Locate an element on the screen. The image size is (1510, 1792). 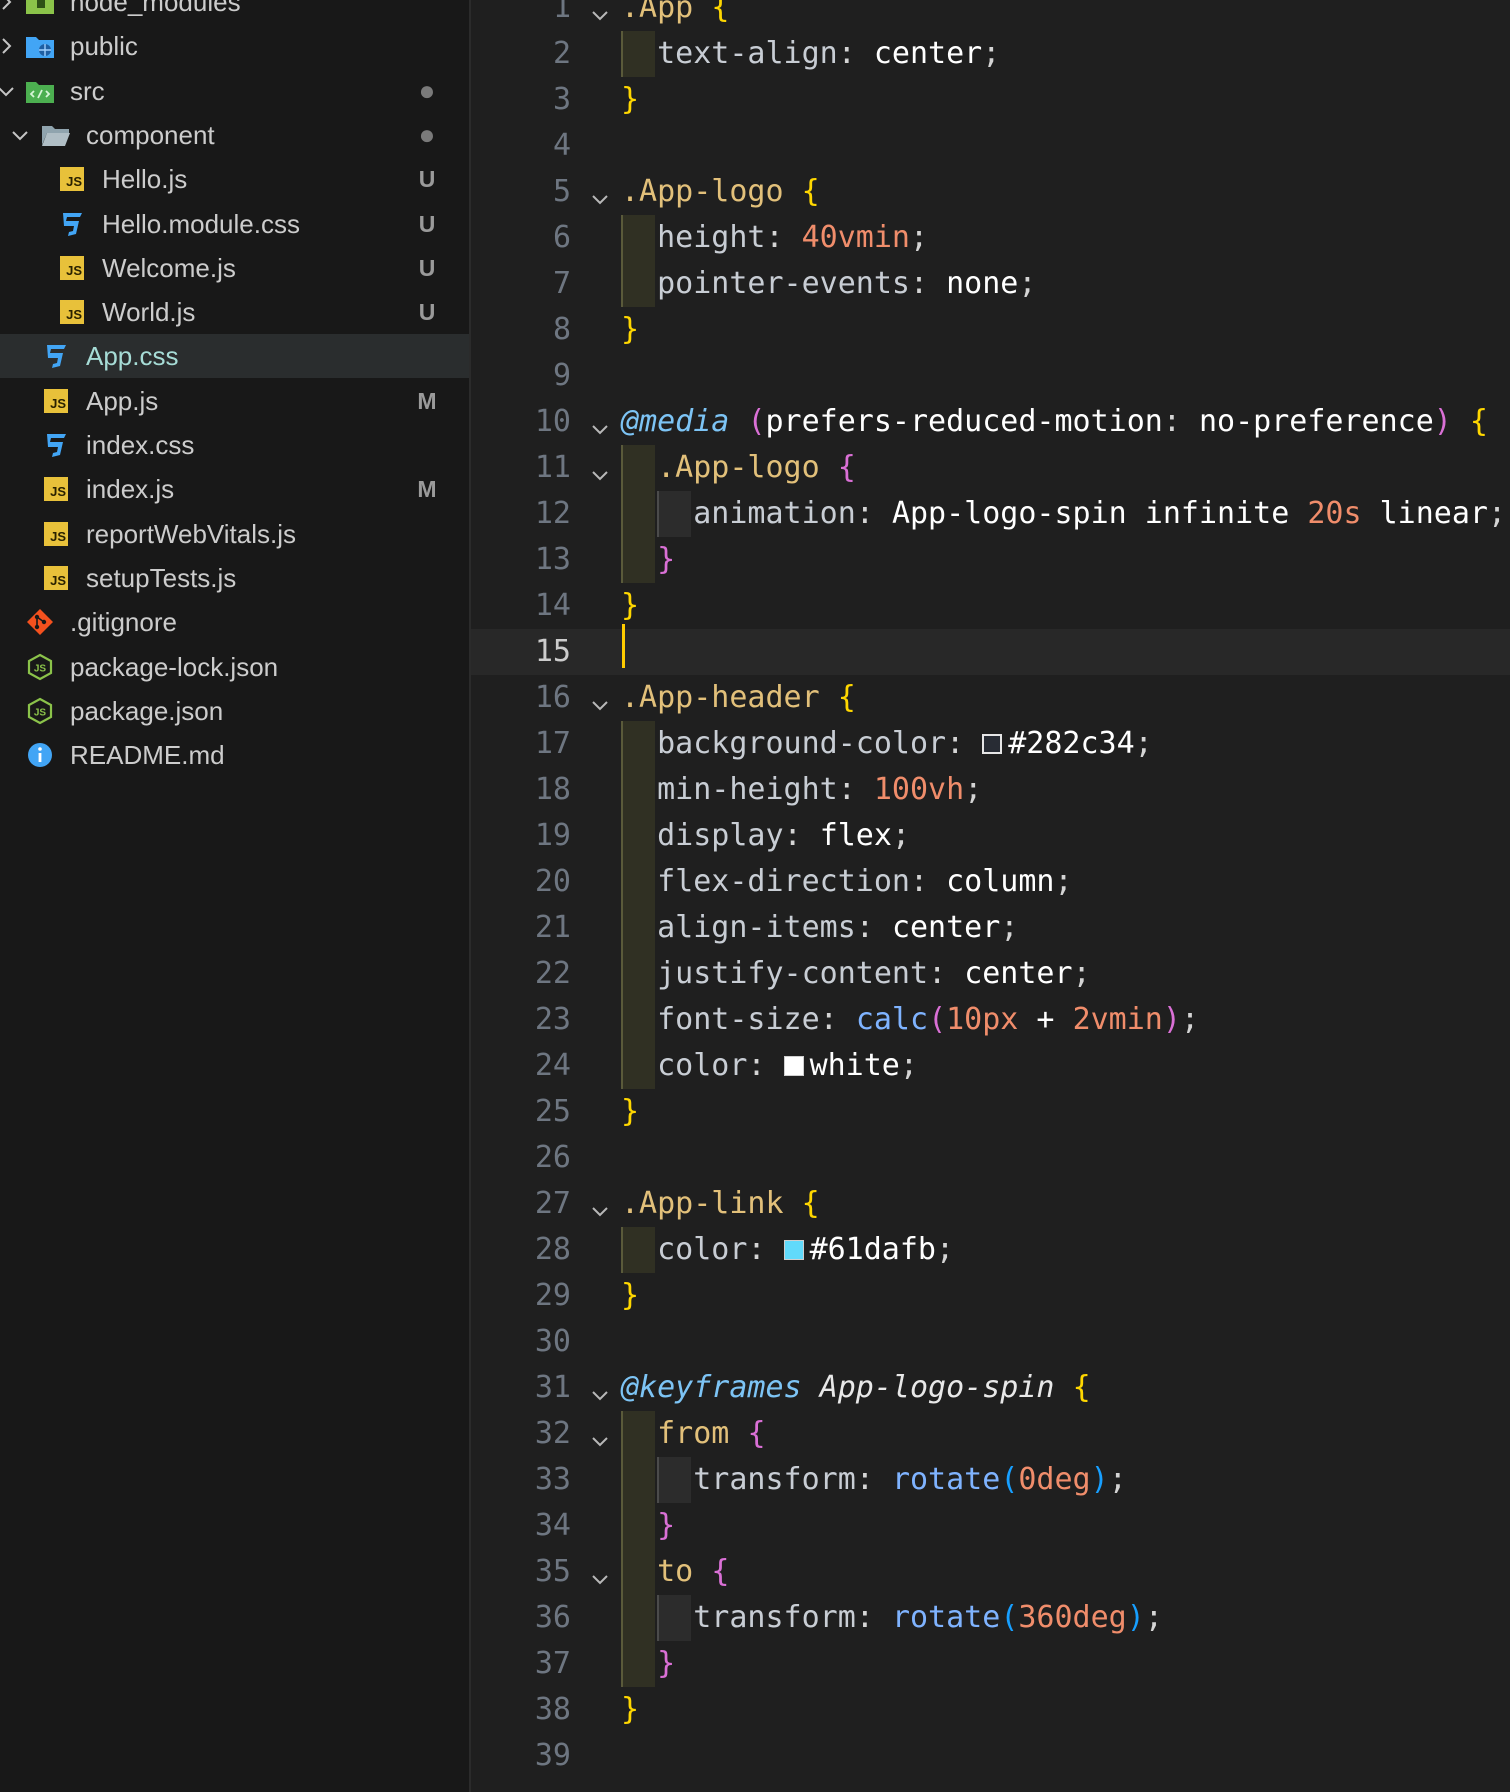
code-line: 14} is located at coordinates (990, 606).